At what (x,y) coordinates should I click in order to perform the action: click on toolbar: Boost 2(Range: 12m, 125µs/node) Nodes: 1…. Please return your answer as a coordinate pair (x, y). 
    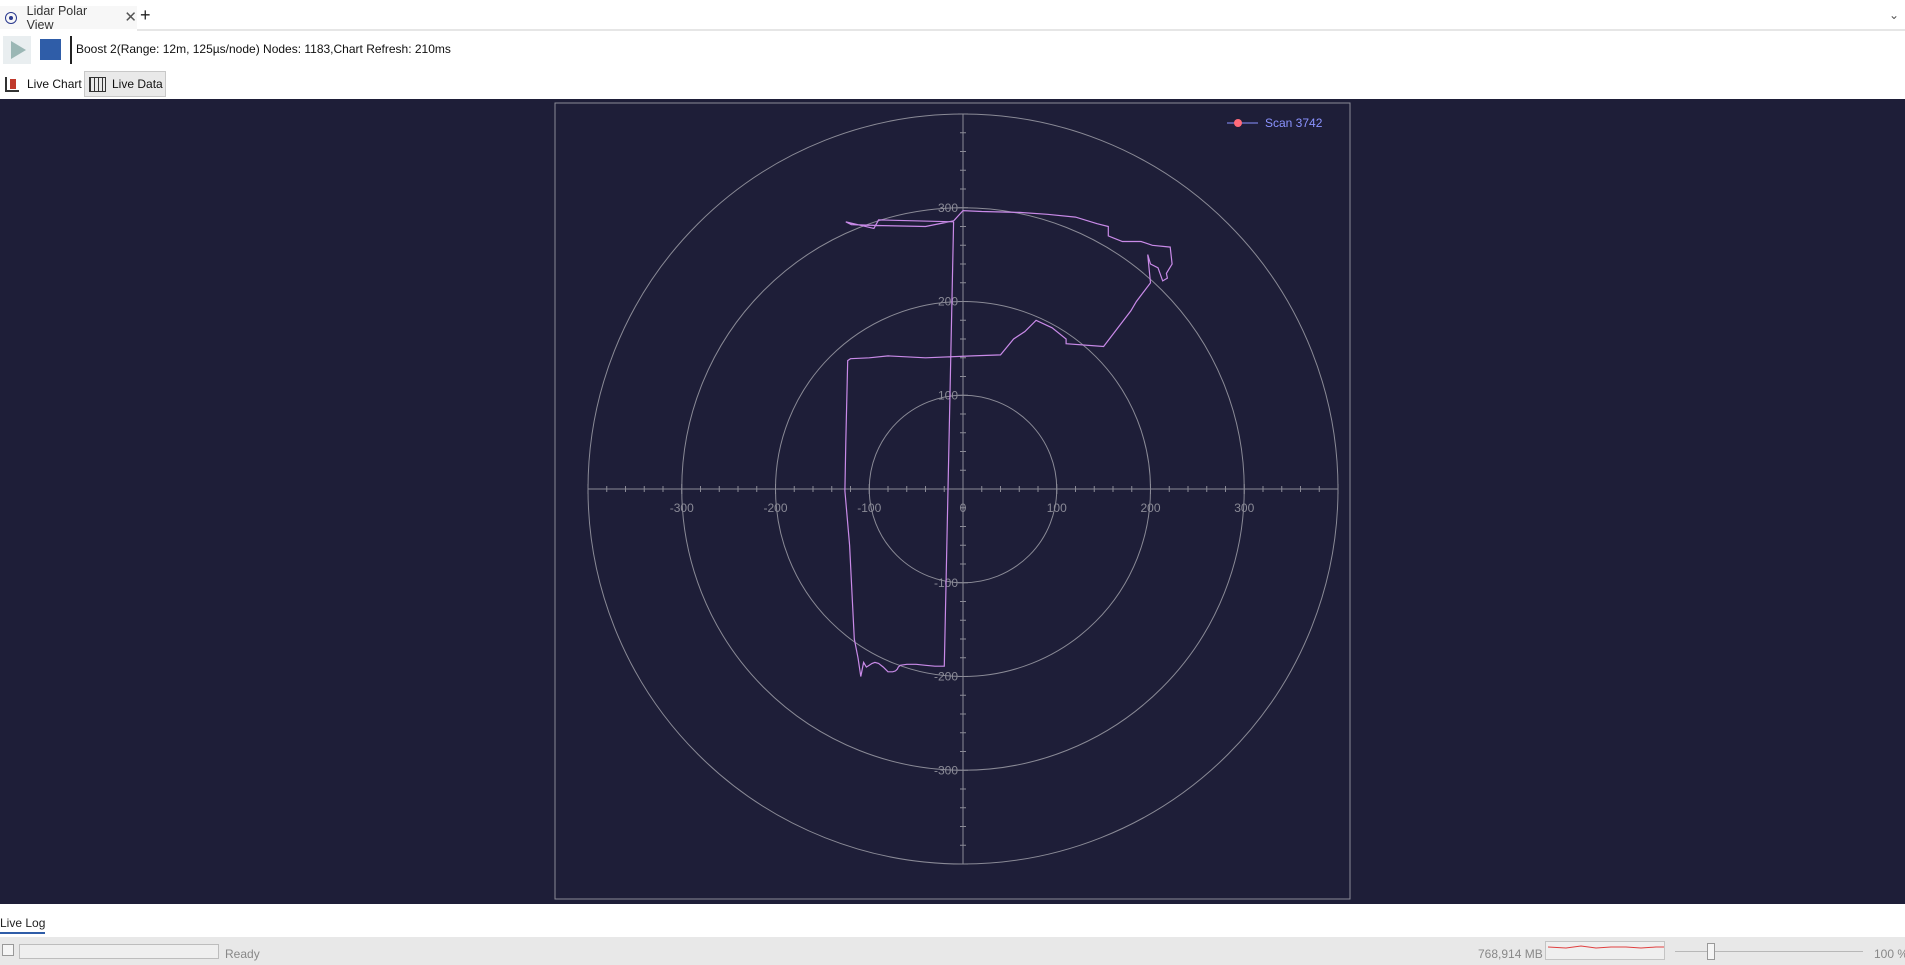
    Looking at the image, I should click on (952, 49).